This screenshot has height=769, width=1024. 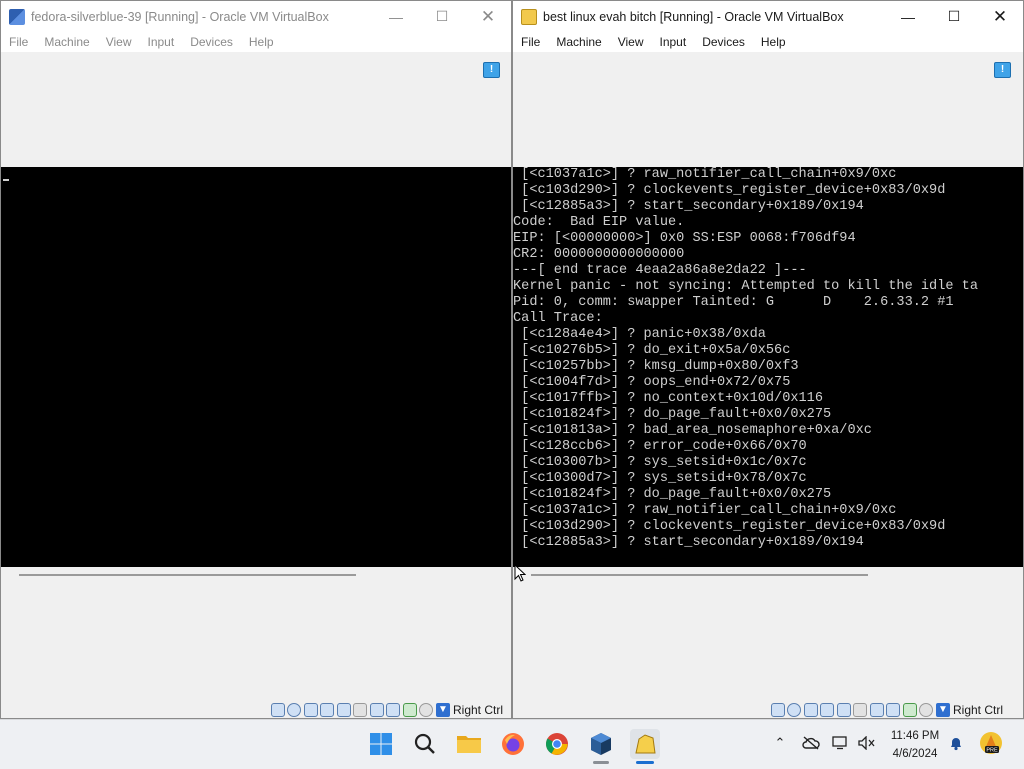 I want to click on folder-icon, so click(x=469, y=744).